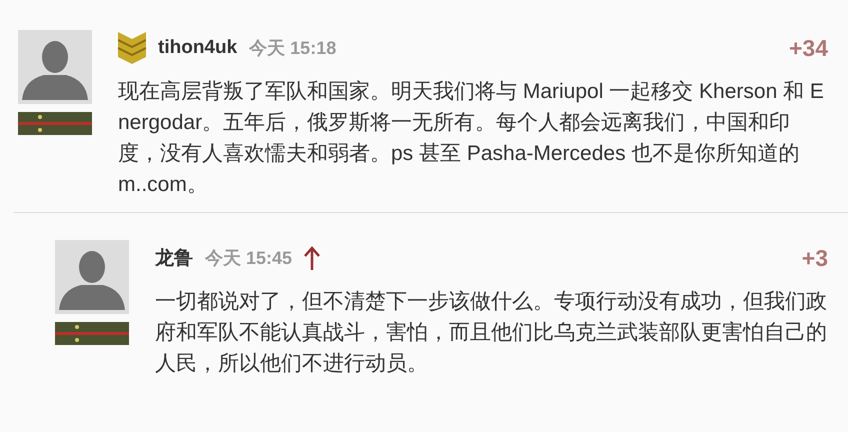 Image resolution: width=848 pixels, height=432 pixels. I want to click on timestamp: 今天 15:18, so click(292, 48).